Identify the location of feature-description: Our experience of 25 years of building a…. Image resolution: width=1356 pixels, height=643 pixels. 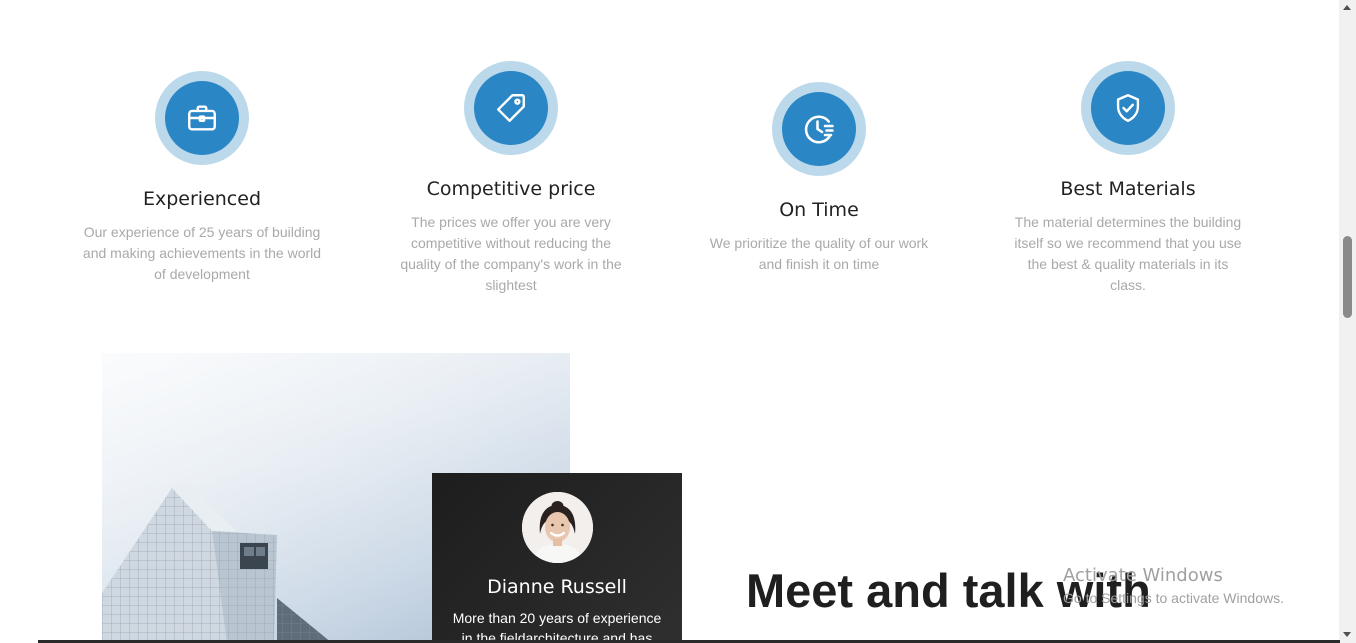
(202, 253).